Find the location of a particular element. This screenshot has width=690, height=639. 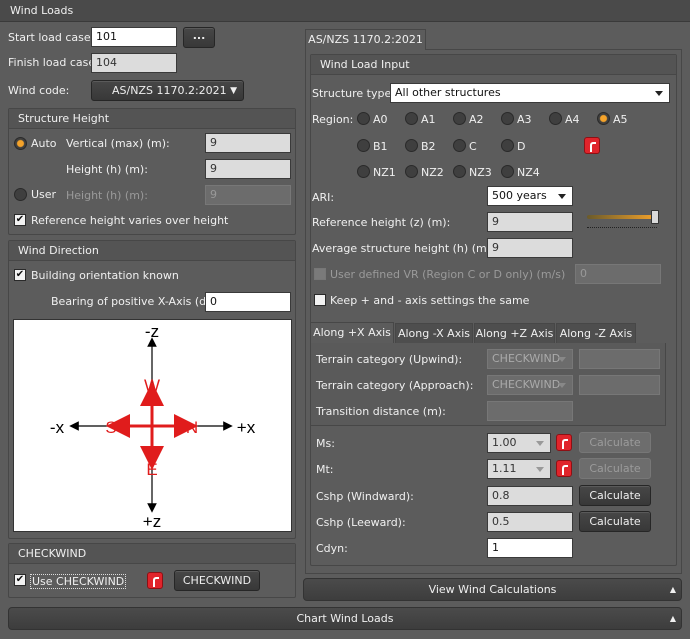

ref-height-label: Reference height (z) (m): is located at coordinates (381, 222).